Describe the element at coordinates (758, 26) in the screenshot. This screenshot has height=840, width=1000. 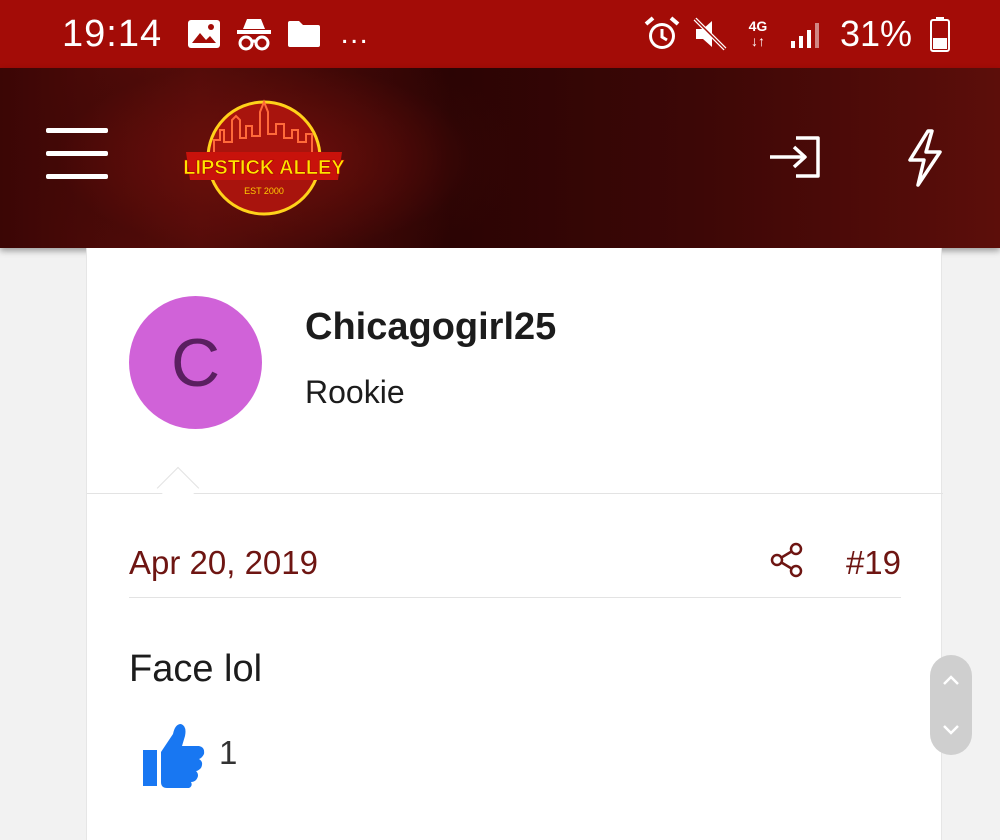
I see `network-type: 4G` at that location.